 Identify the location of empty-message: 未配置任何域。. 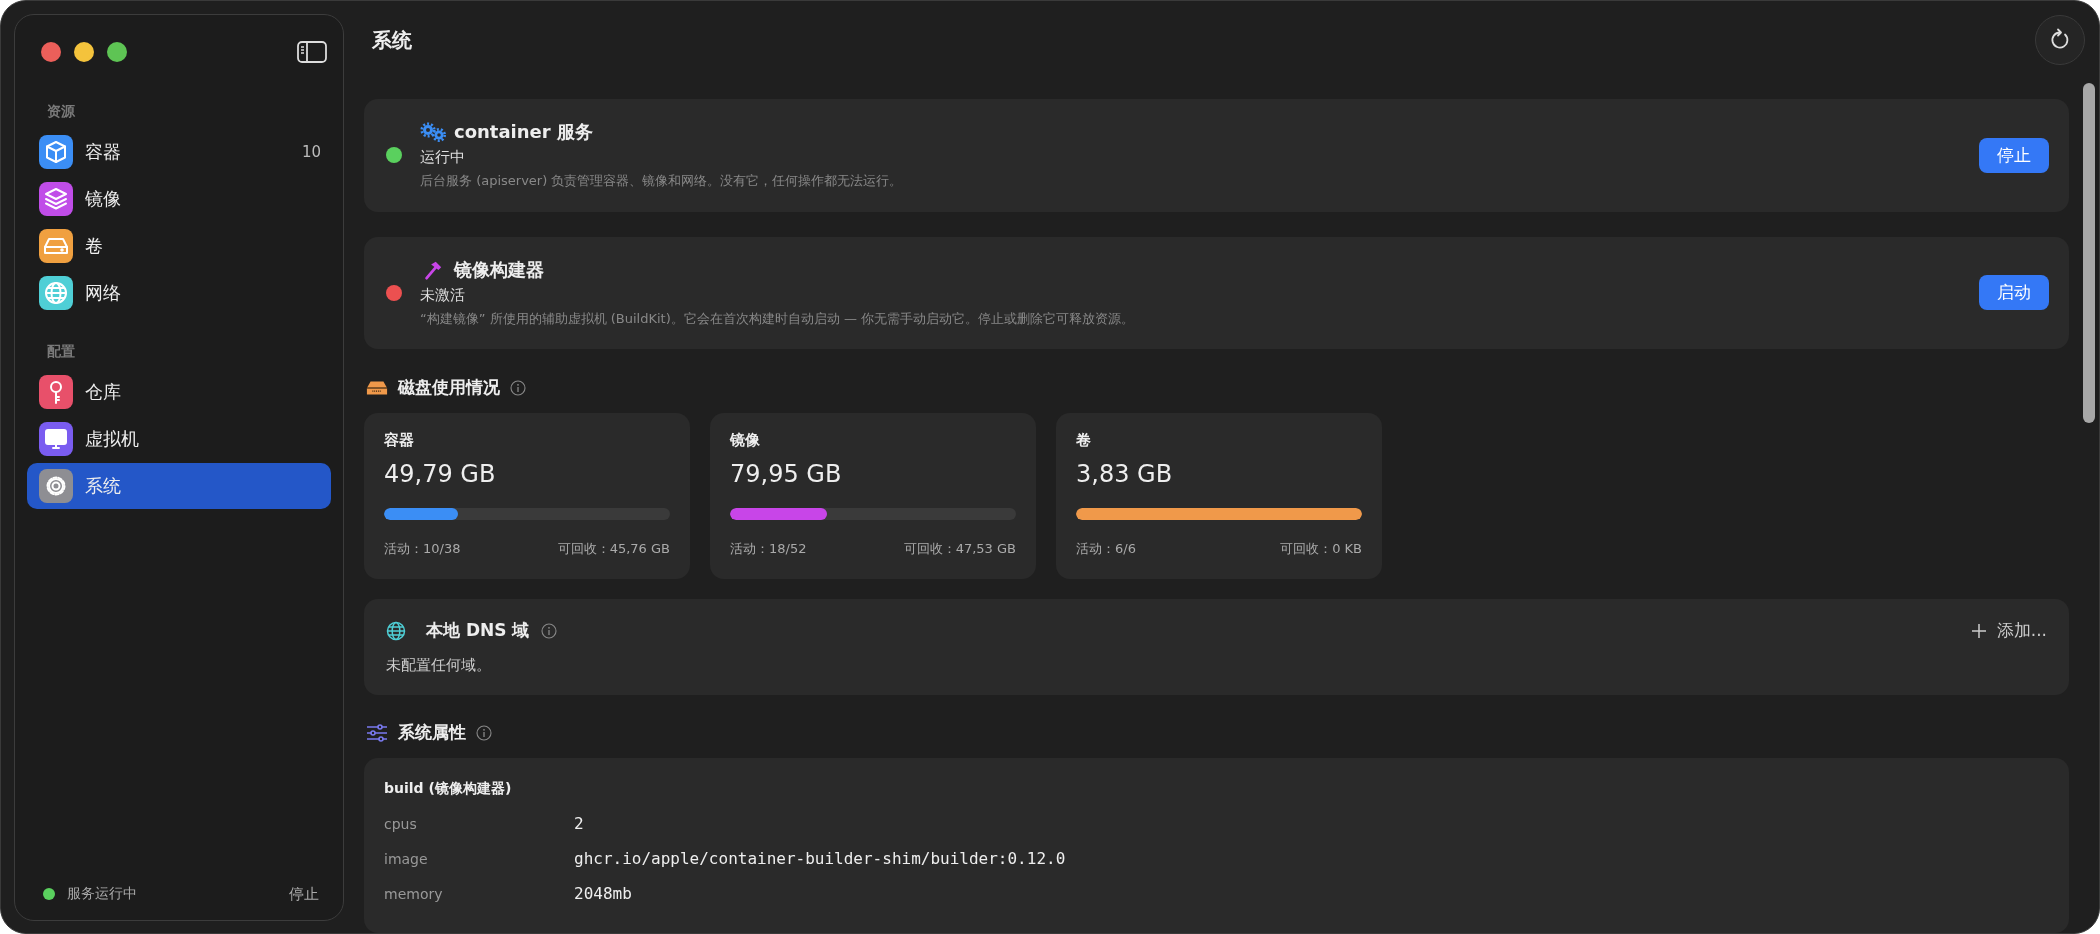
(439, 665).